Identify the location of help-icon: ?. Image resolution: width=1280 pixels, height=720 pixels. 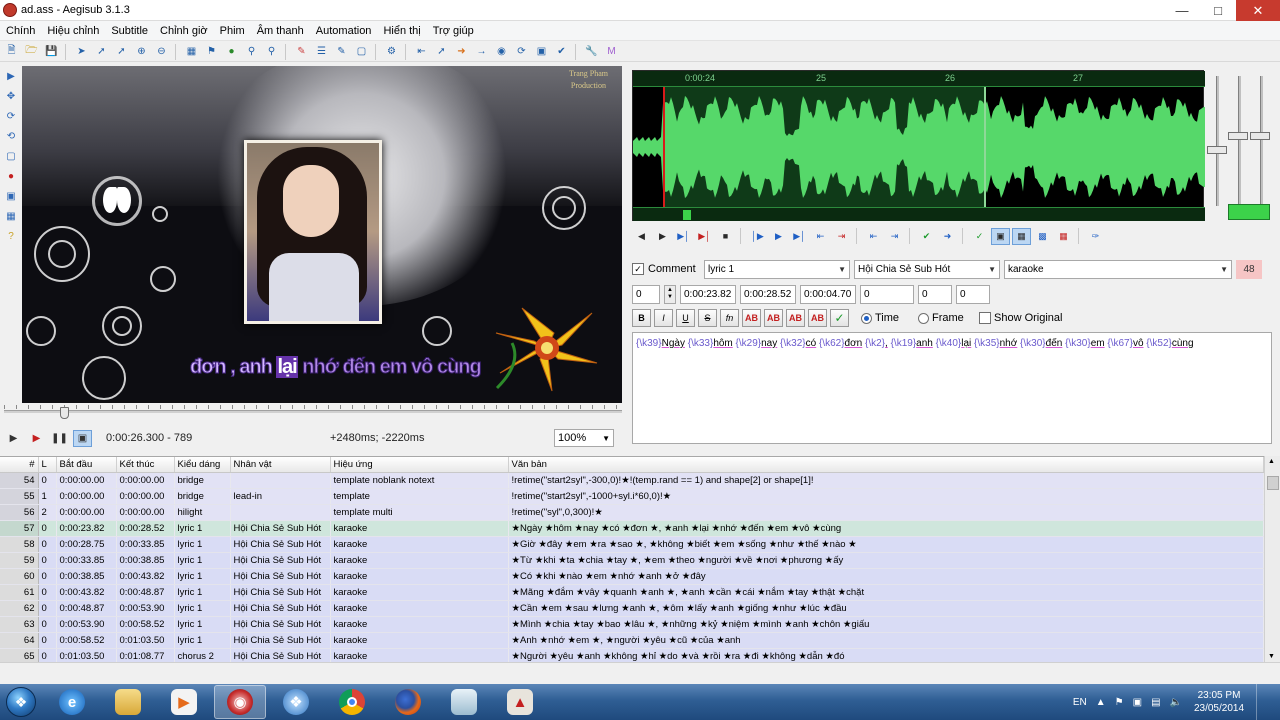
(11, 236).